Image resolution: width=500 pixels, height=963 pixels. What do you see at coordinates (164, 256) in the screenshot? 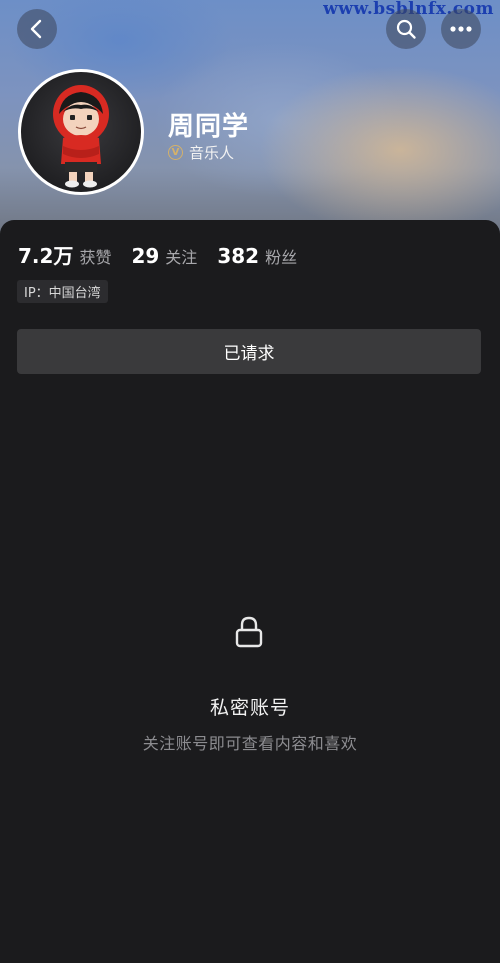
I see `stat-following: 29 关注` at bounding box center [164, 256].